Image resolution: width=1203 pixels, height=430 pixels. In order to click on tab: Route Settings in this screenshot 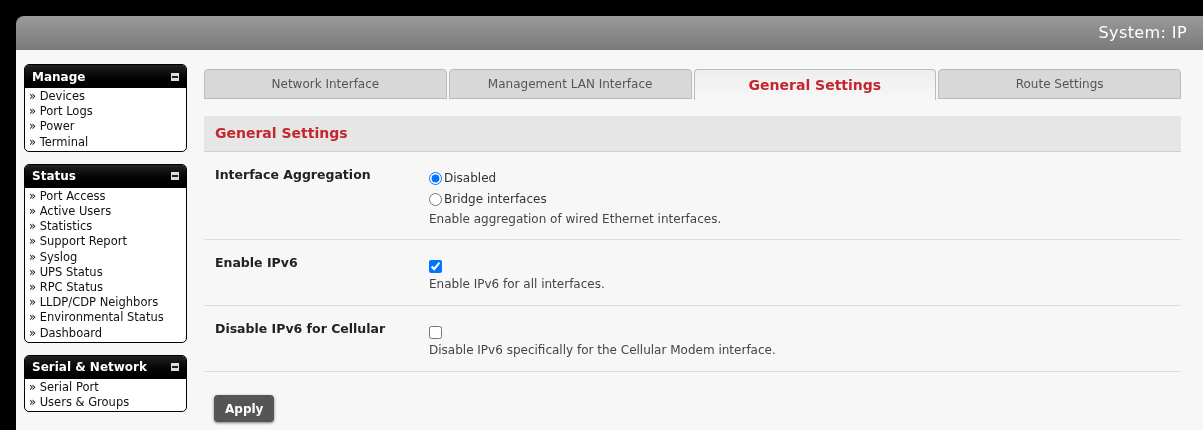, I will do `click(1059, 84)`.